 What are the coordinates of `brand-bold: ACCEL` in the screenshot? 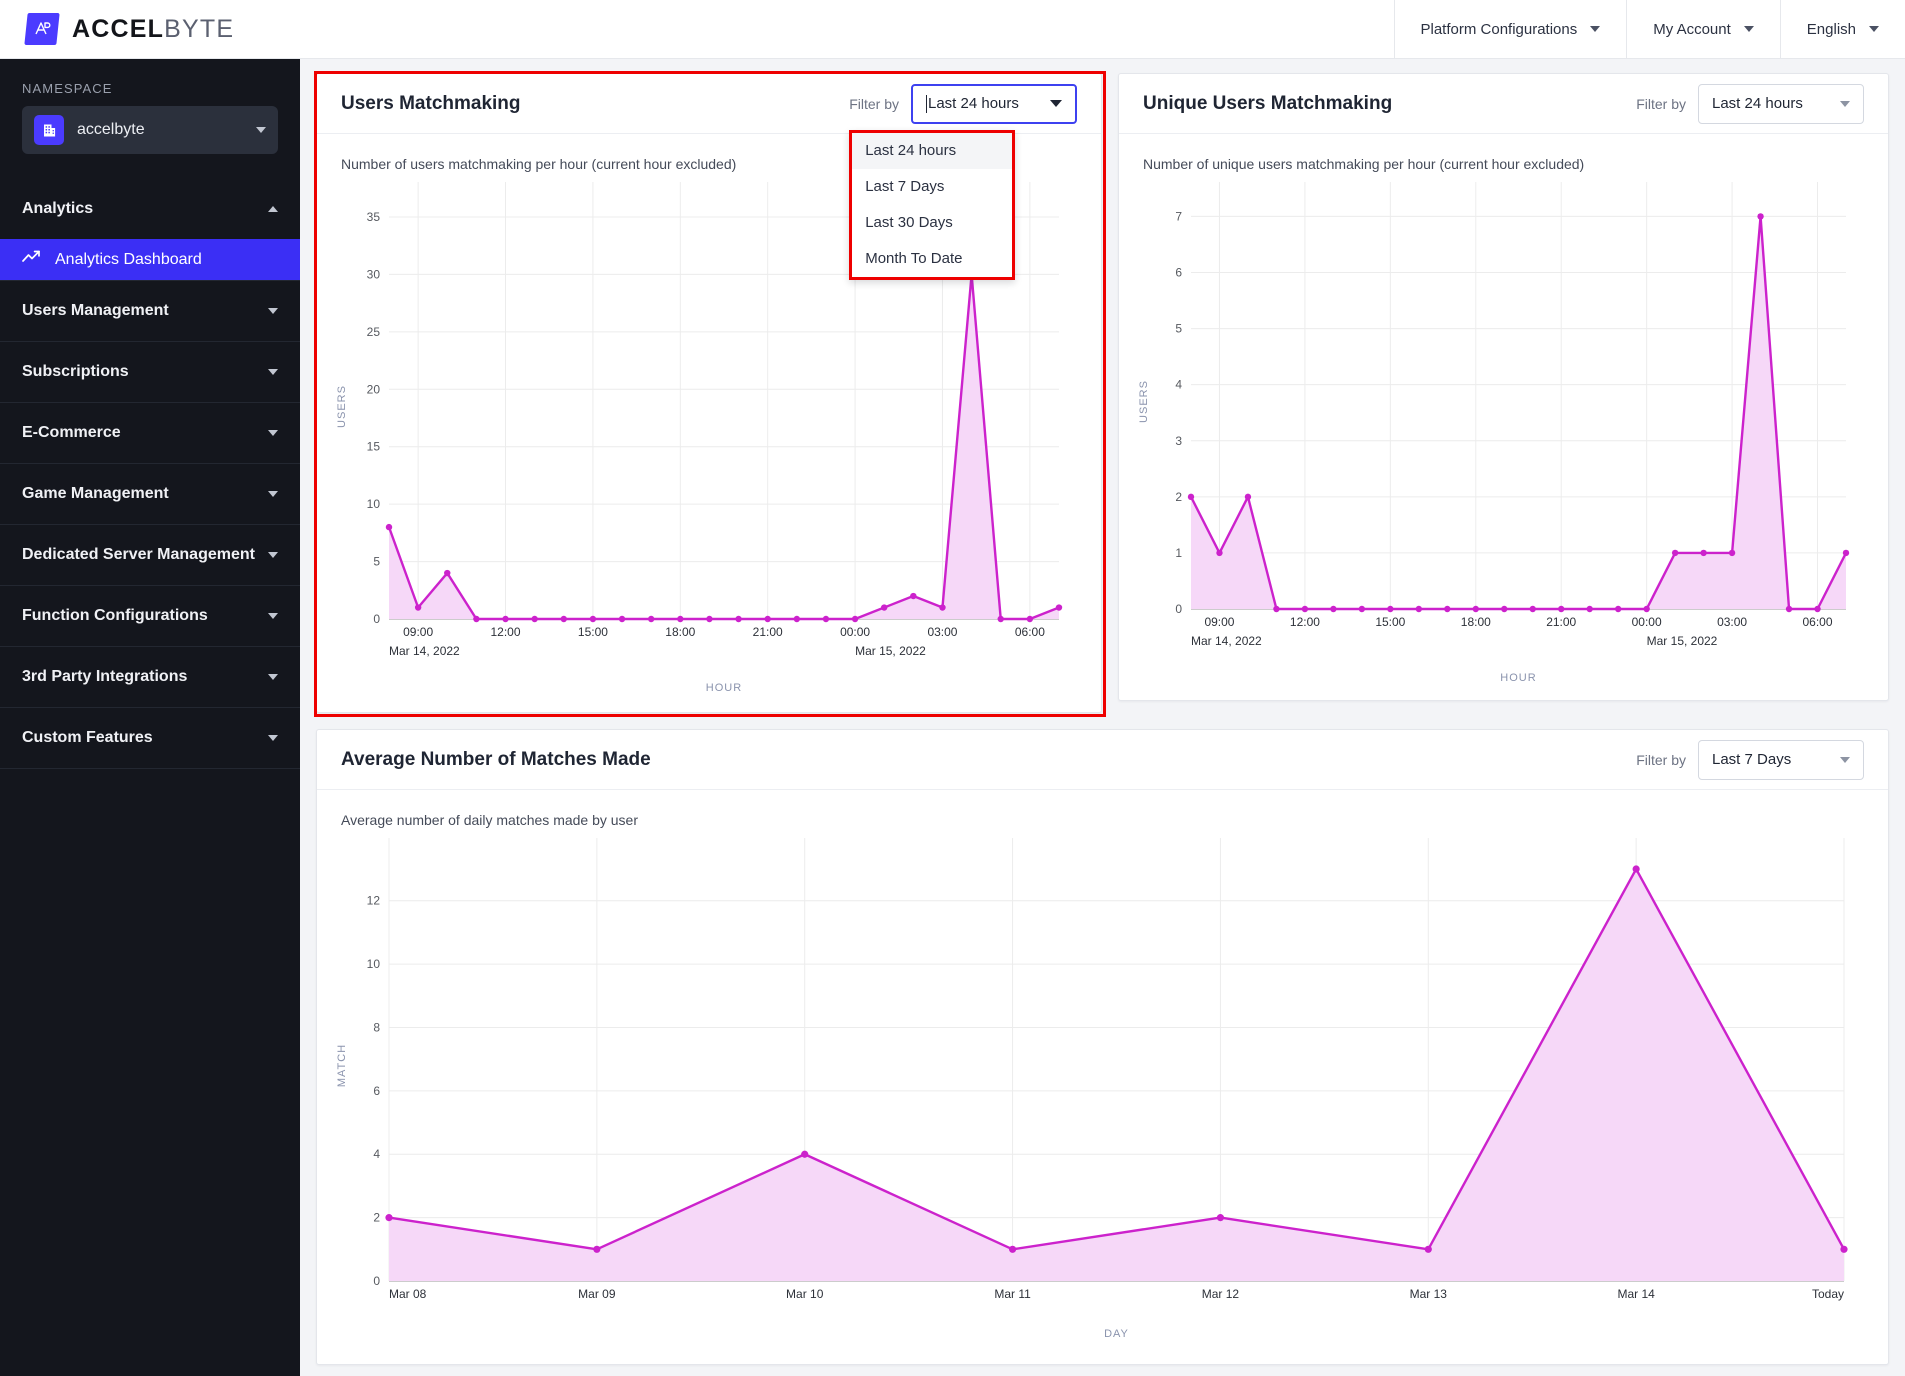 It's located at (118, 28).